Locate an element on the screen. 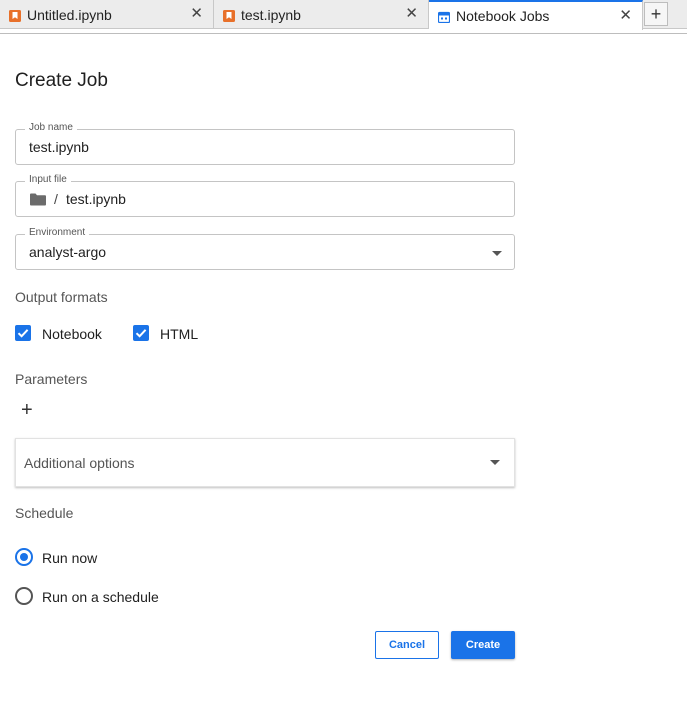 This screenshot has height=714, width=687. run-on-schedule-radio is located at coordinates (24, 596).